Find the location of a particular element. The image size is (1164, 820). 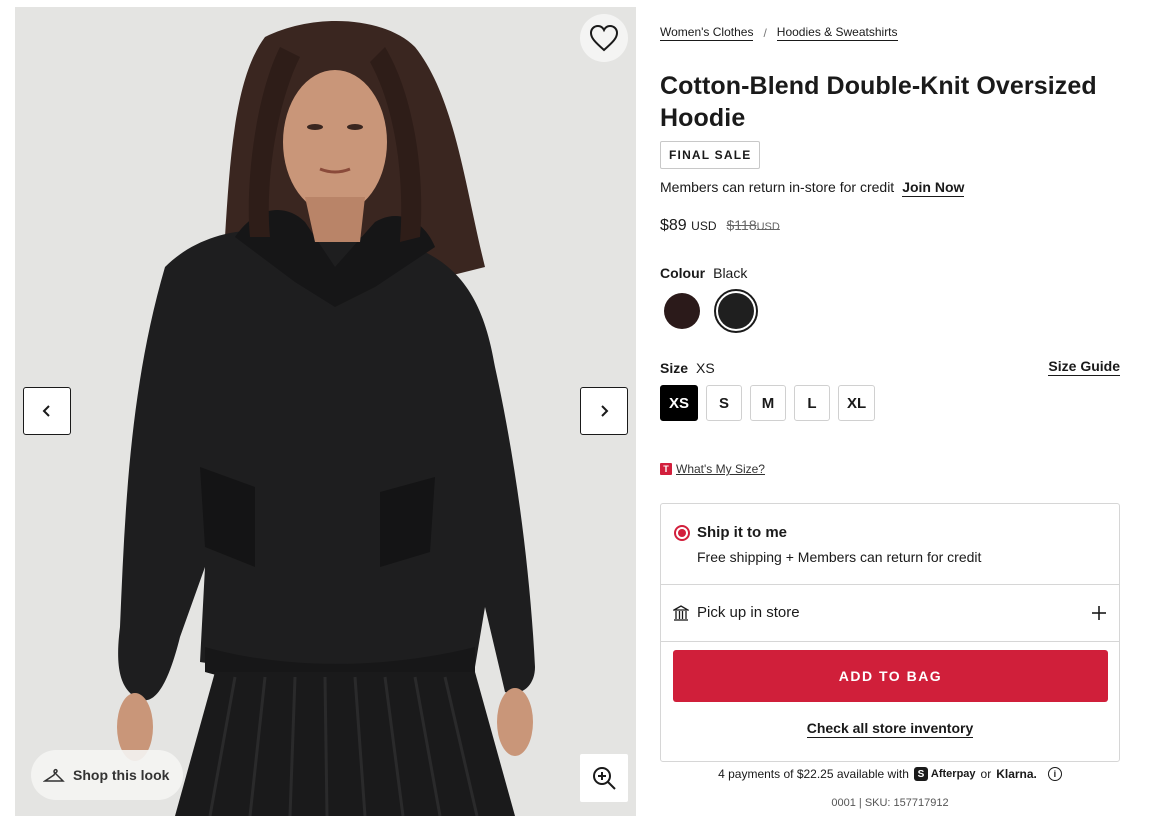

afterpay-logo: S Afterpay is located at coordinates (944, 774).